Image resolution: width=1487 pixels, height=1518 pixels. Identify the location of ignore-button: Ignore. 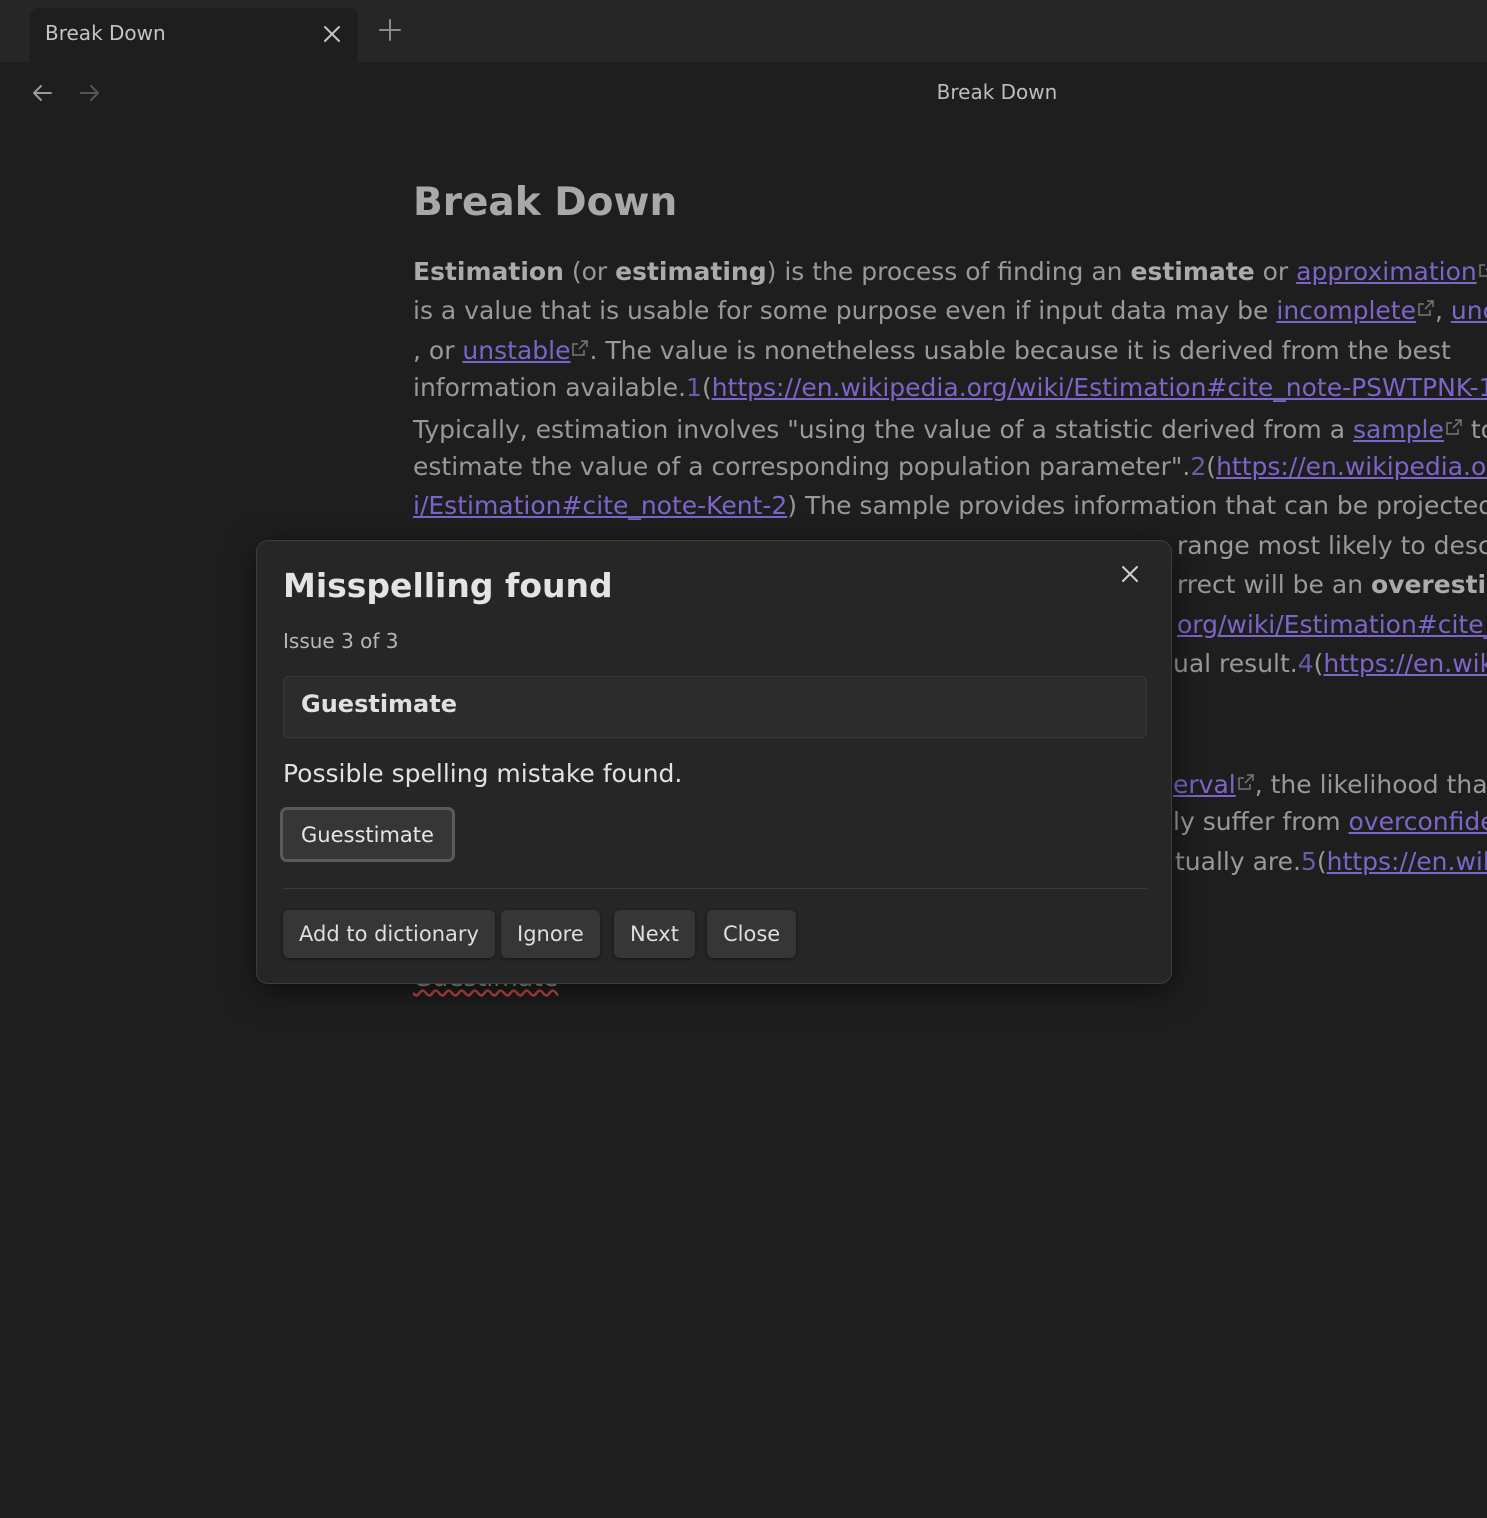
(550, 934).